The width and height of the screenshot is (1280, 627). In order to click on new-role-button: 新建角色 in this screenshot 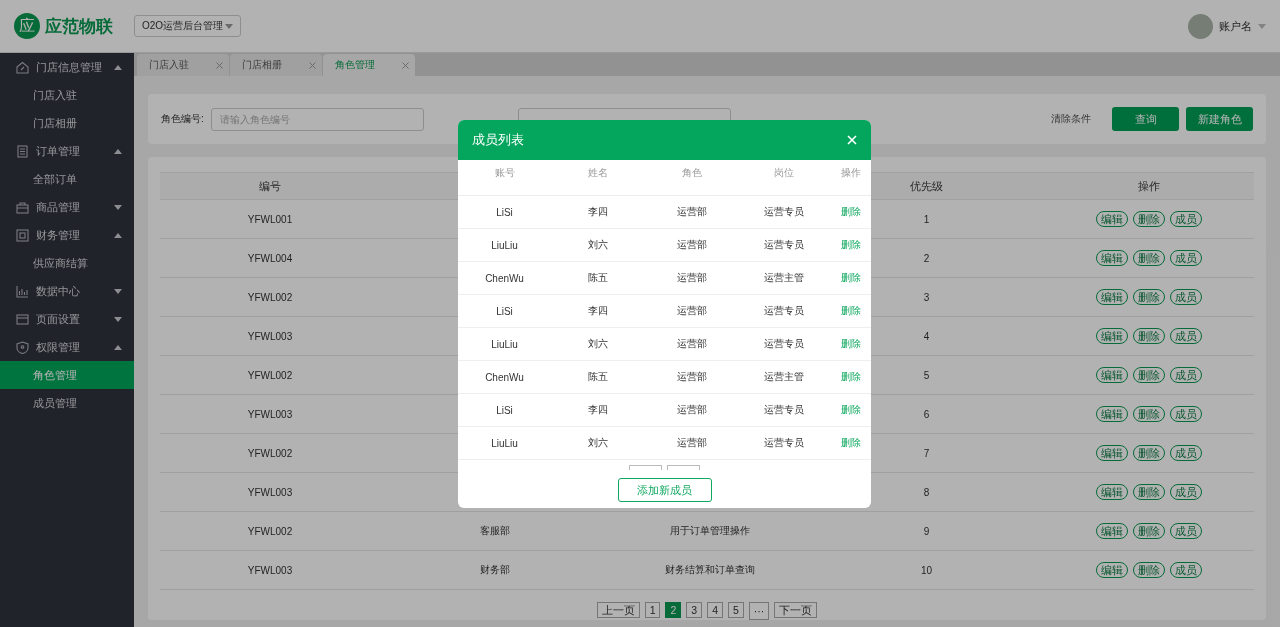, I will do `click(1219, 119)`.